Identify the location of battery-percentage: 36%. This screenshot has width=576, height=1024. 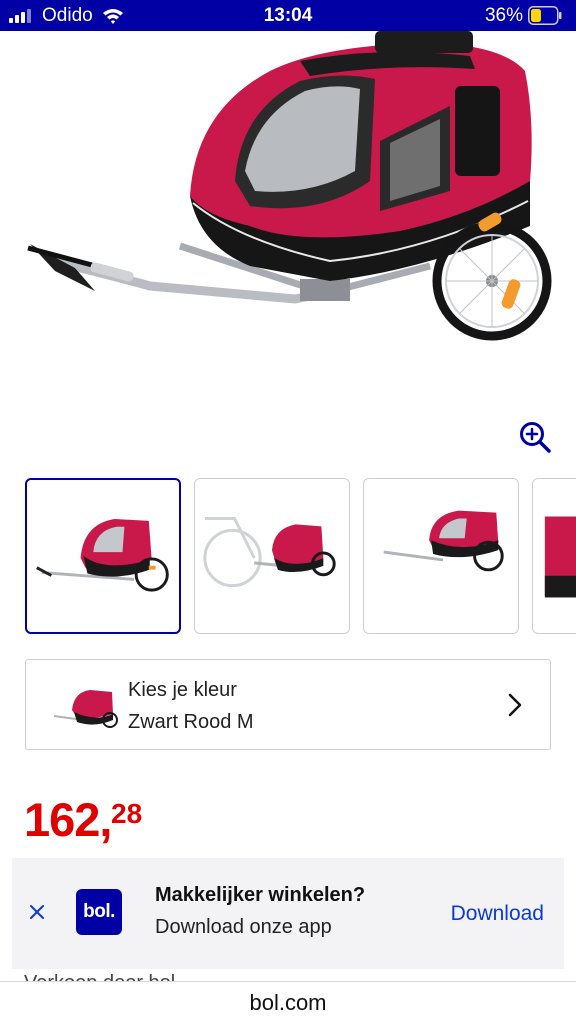
(503, 15).